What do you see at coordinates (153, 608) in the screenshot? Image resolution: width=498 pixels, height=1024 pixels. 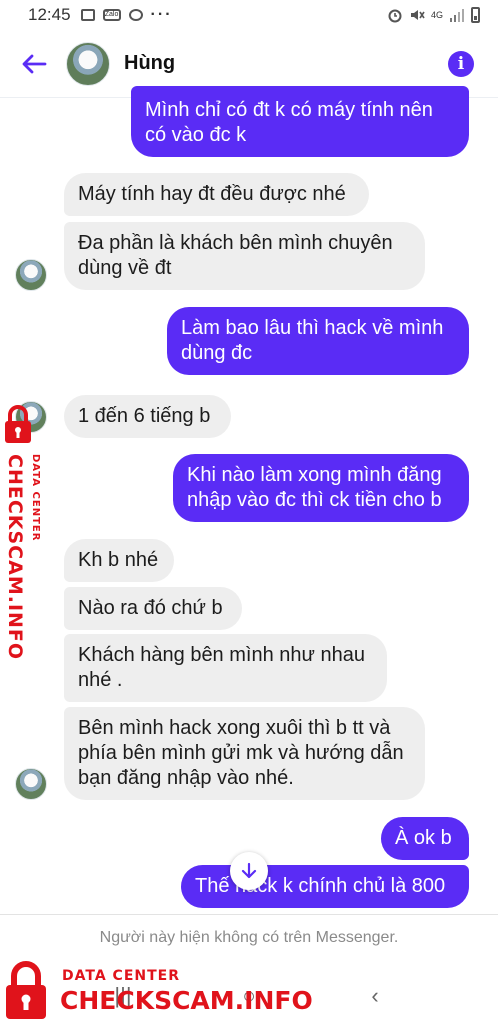 I see `message-incoming: Nào ra đó chứ b` at bounding box center [153, 608].